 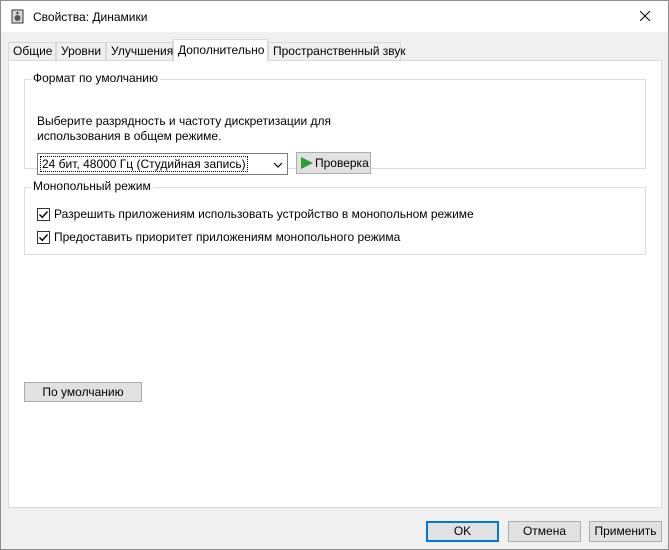 What do you see at coordinates (278, 164) in the screenshot?
I see `chevron-down-icon` at bounding box center [278, 164].